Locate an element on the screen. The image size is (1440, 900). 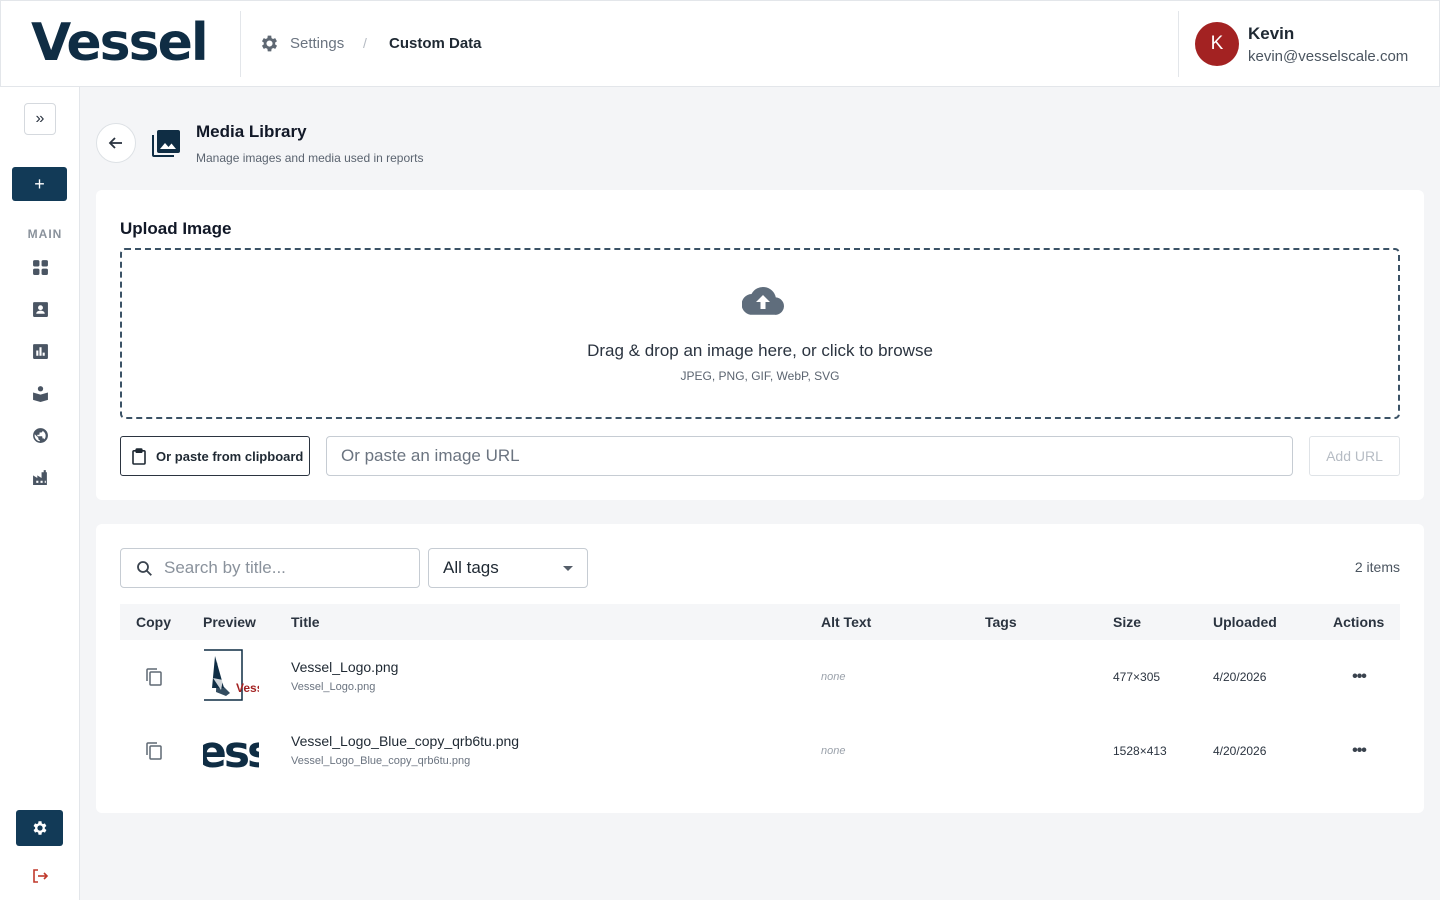
media-title: Vessel_Logo_Blue_copy_qrb6tu.png is located at coordinates (405, 741).